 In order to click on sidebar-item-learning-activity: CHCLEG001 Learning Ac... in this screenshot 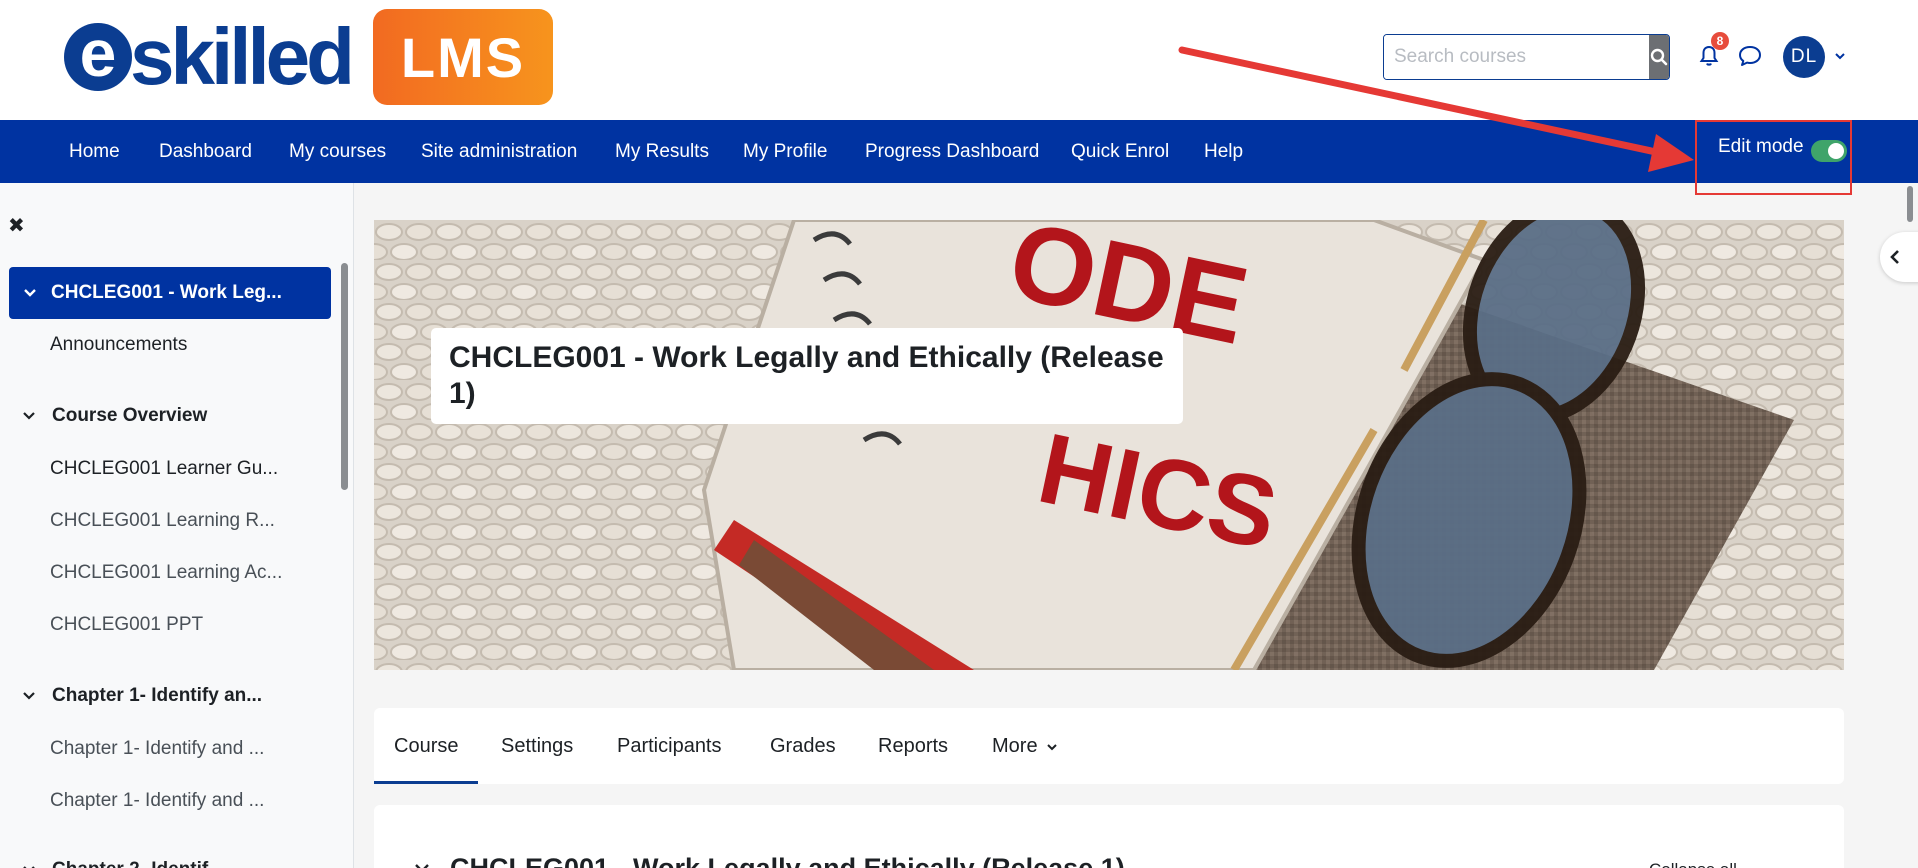, I will do `click(166, 573)`.